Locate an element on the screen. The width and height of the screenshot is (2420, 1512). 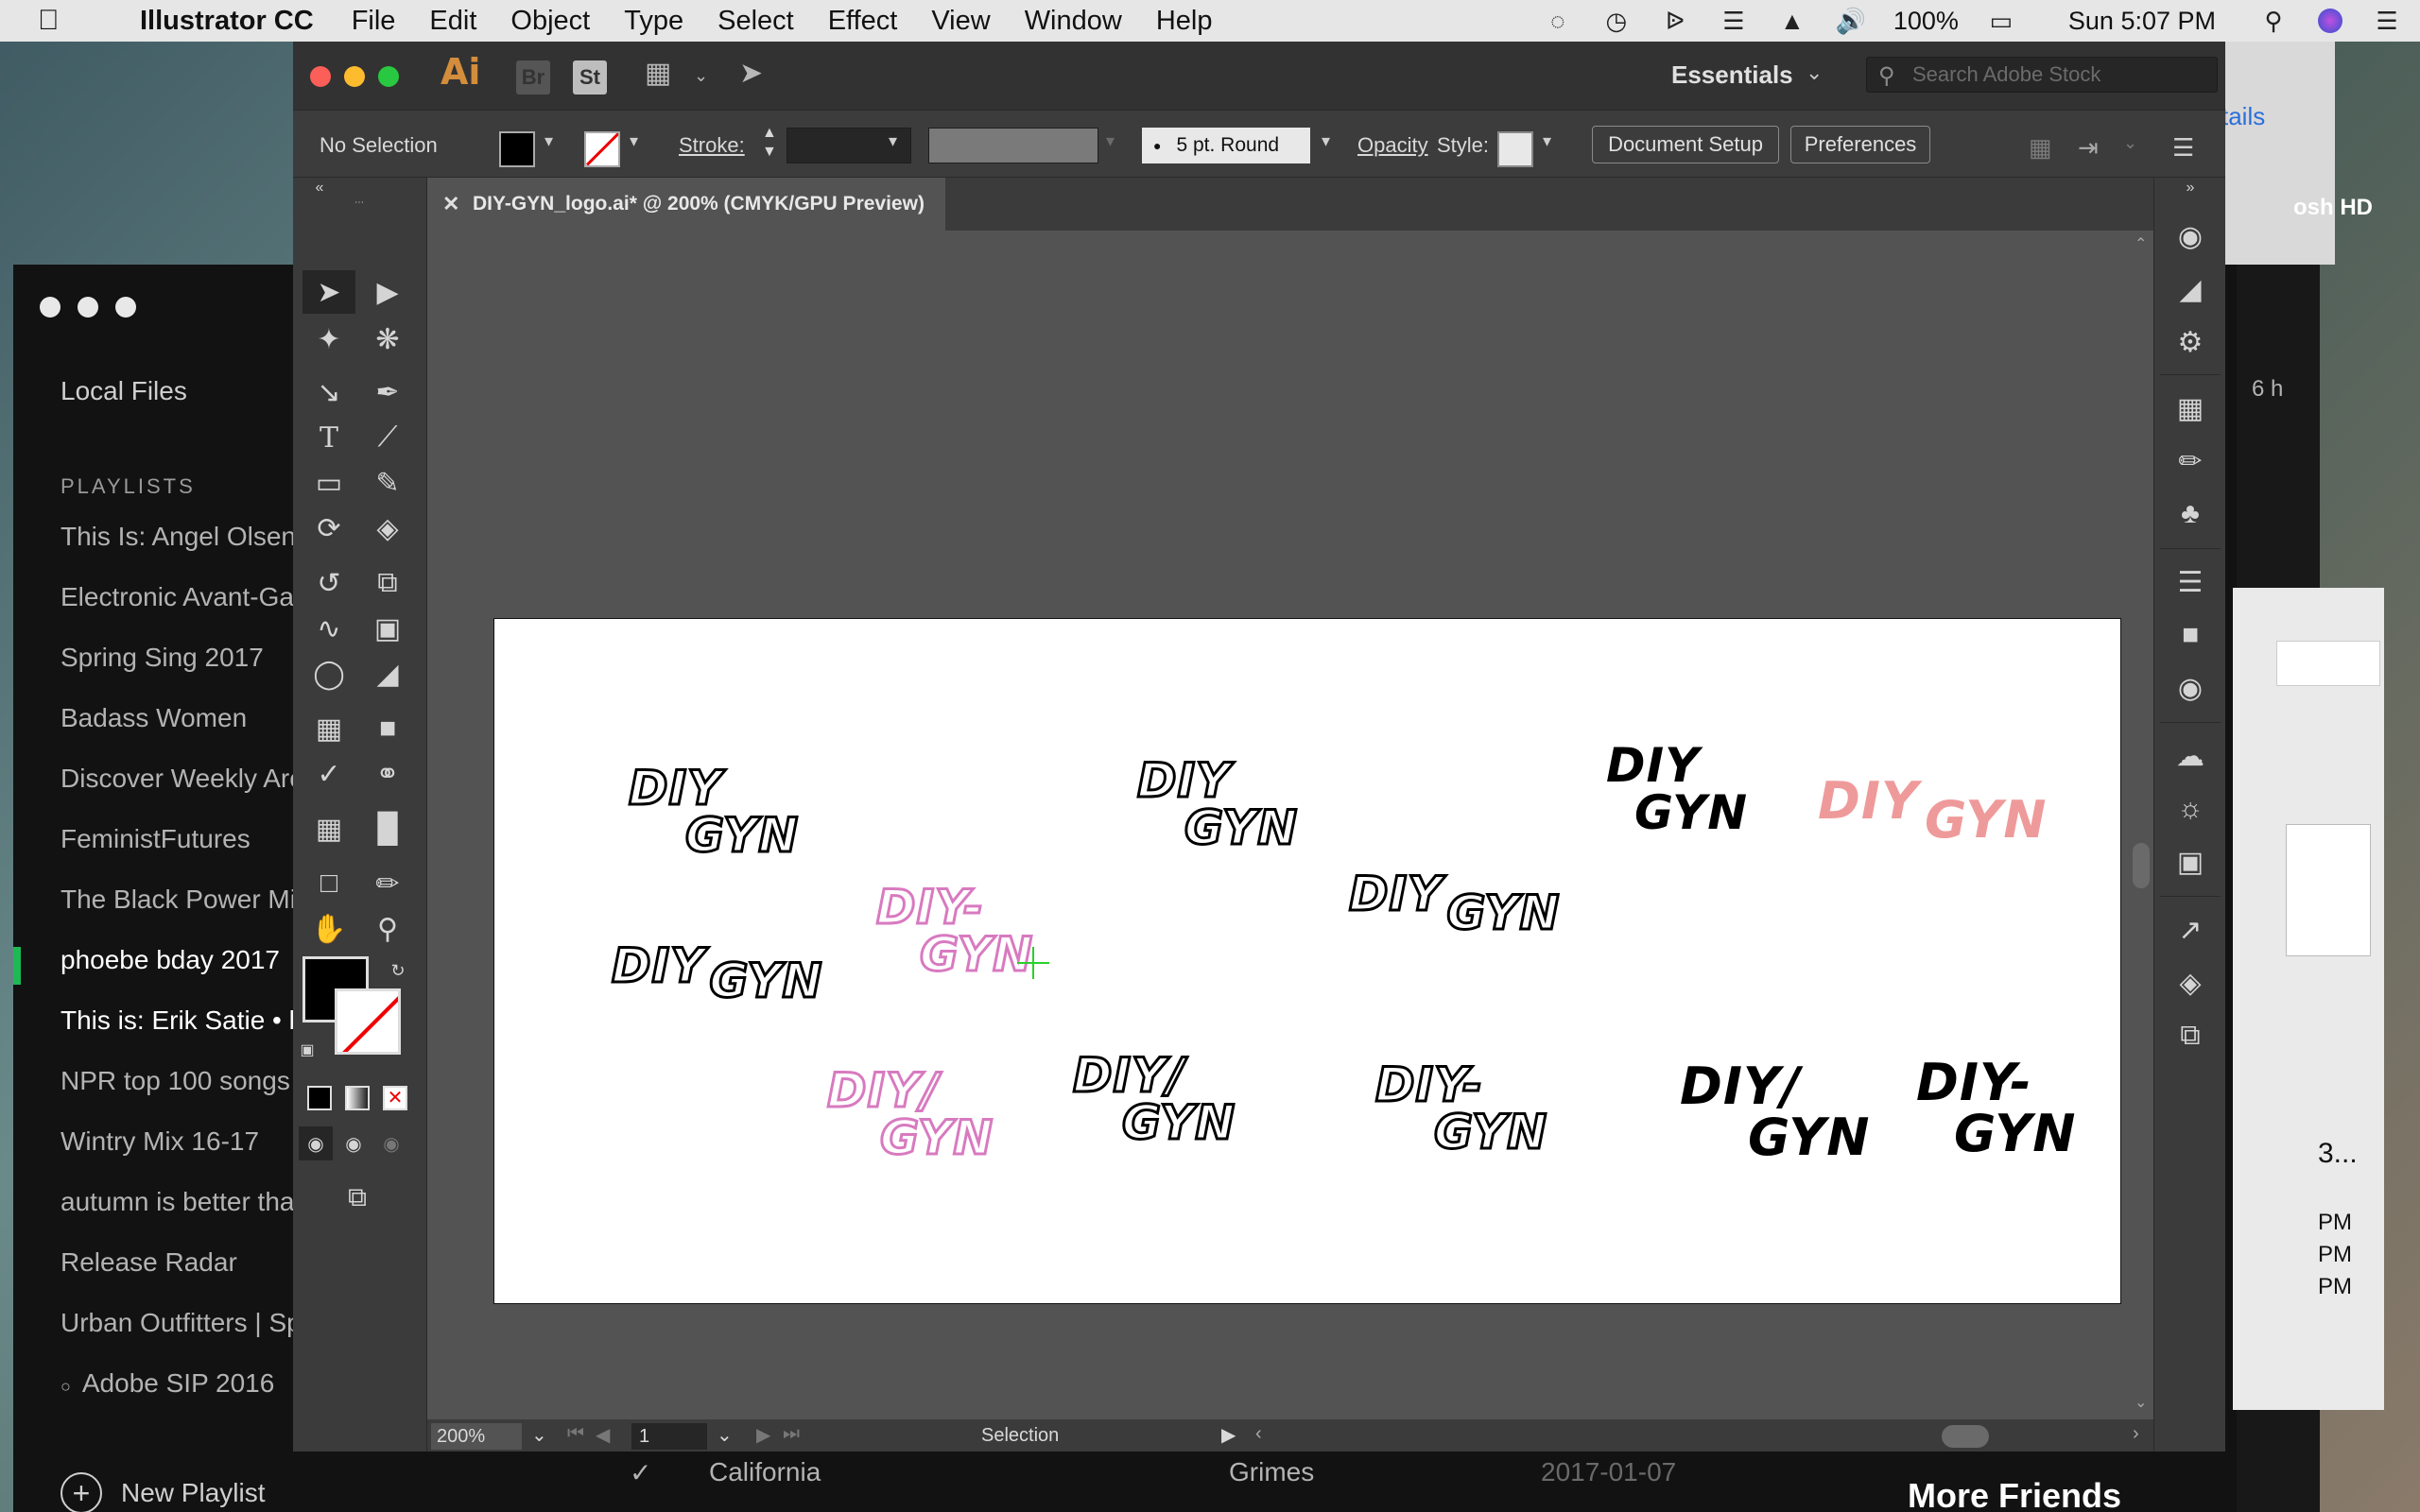
playlist-item: This Is: Angel Olsen is located at coordinates (183, 548).